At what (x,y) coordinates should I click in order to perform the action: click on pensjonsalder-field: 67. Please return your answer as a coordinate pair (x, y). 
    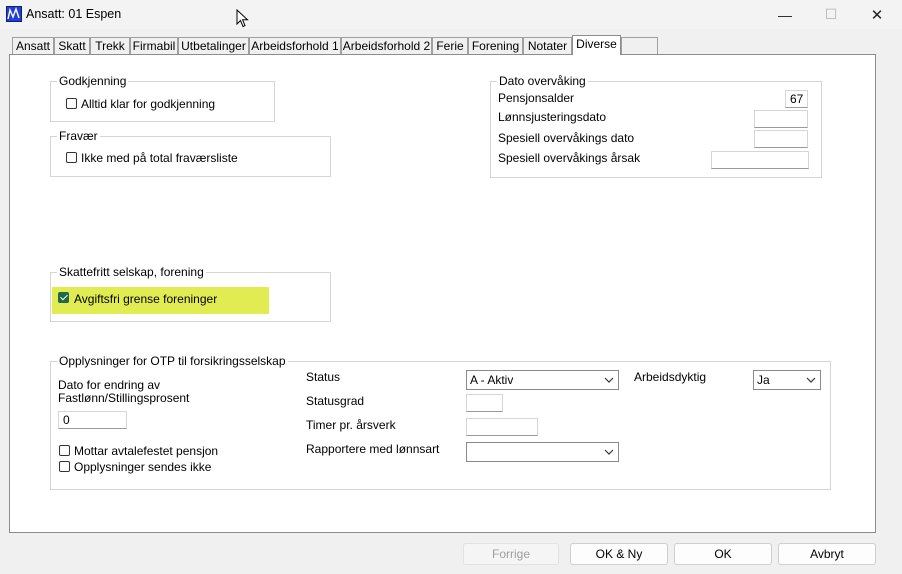
    Looking at the image, I should click on (796, 99).